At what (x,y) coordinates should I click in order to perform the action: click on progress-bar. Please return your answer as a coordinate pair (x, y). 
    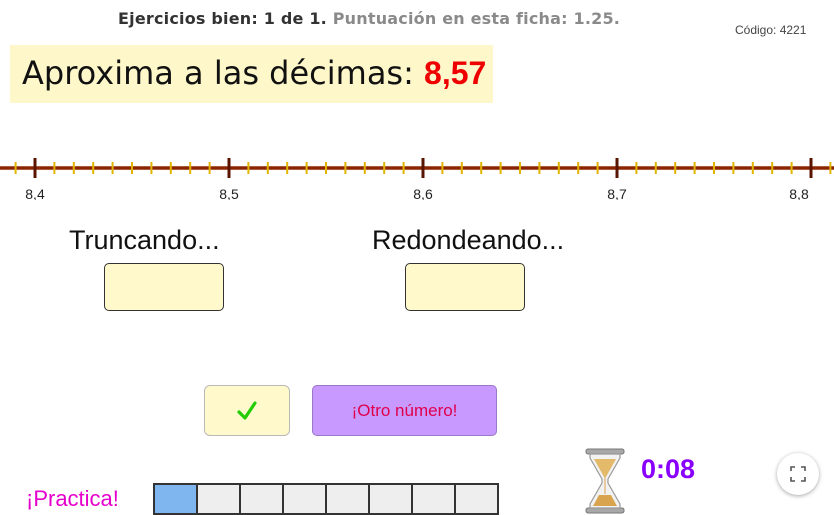
    Looking at the image, I should click on (326, 499).